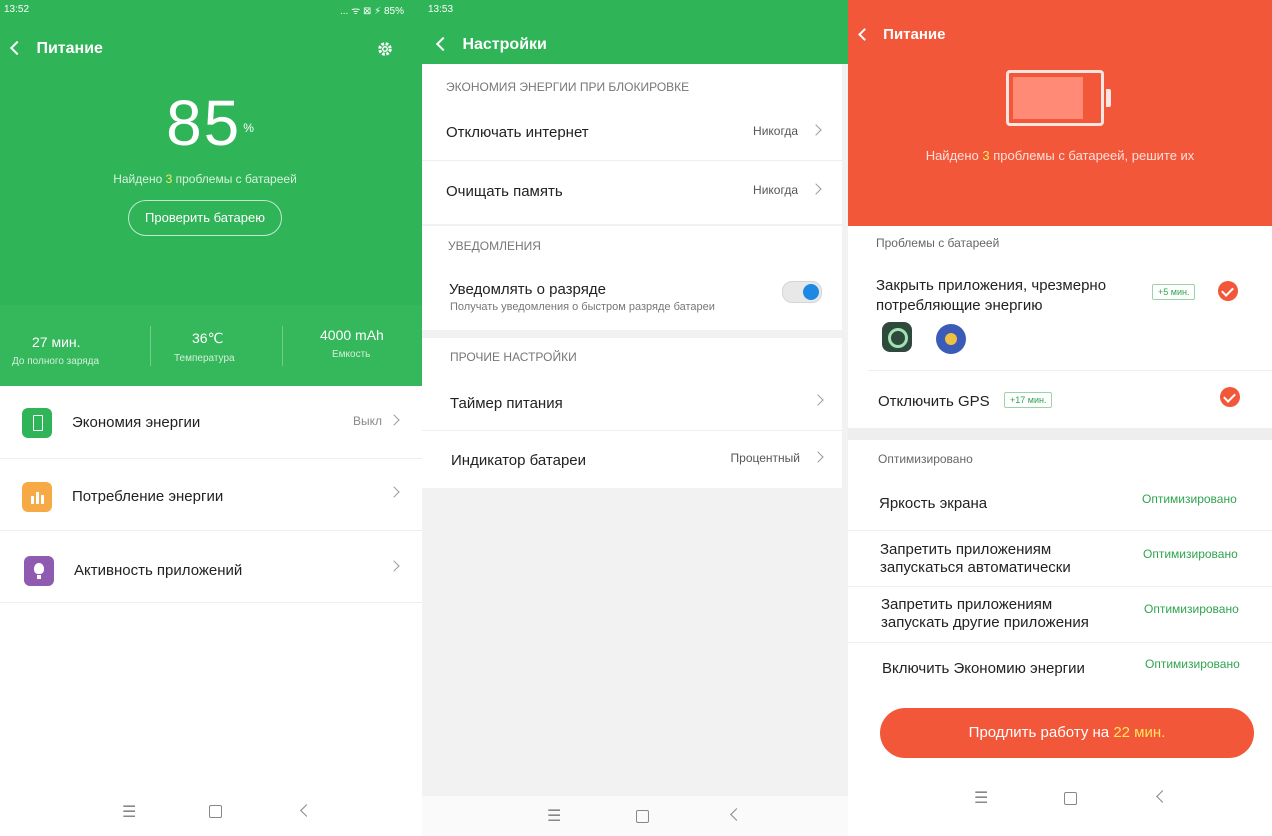 This screenshot has height=836, width=1272. I want to click on status-time: 13:52, so click(17, 9).